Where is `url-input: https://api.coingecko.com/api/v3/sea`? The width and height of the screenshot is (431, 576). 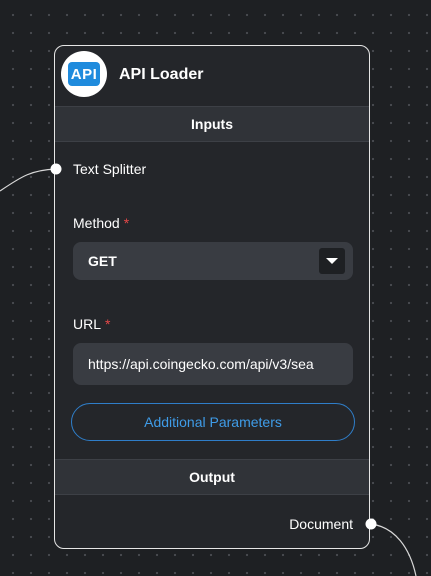 url-input: https://api.coingecko.com/api/v3/sea is located at coordinates (213, 364).